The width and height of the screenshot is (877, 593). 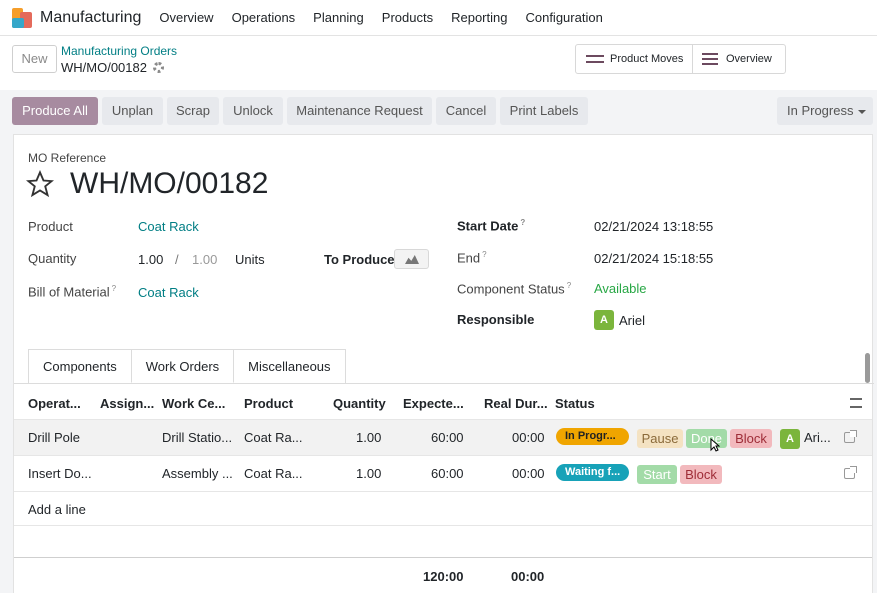 What do you see at coordinates (706, 438) in the screenshot?
I see `done-button: Done` at bounding box center [706, 438].